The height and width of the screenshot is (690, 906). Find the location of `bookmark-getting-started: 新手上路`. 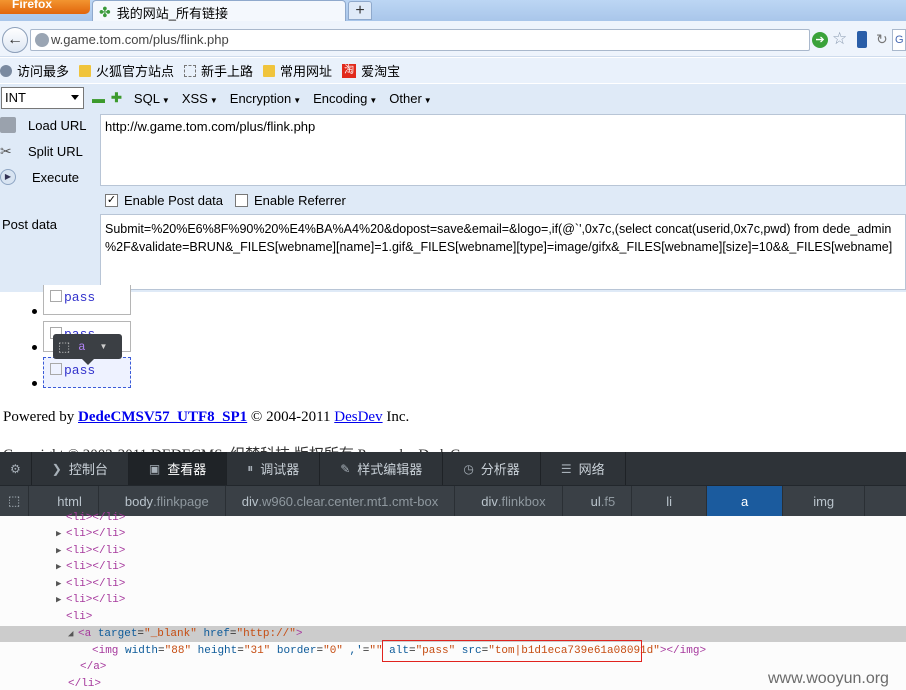

bookmark-getting-started: 新手上路 is located at coordinates (218, 70).